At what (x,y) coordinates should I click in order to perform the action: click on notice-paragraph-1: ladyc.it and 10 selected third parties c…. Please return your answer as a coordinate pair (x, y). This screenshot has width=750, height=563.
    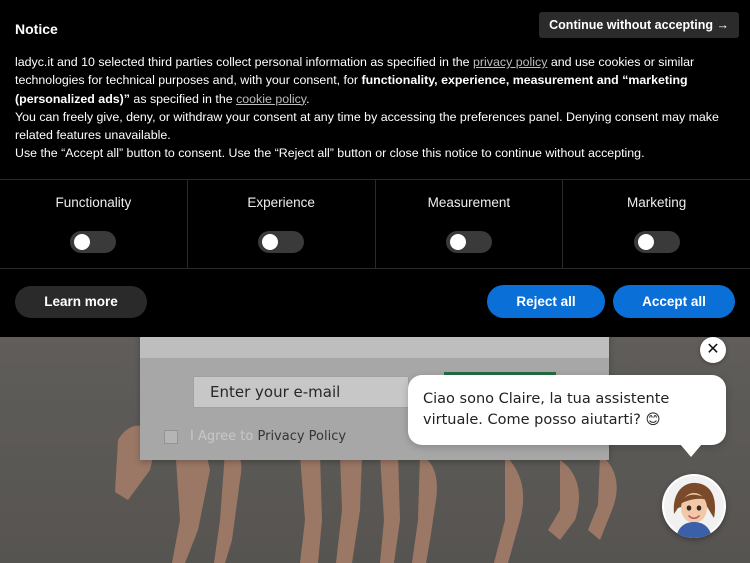
    Looking at the image, I should click on (375, 80).